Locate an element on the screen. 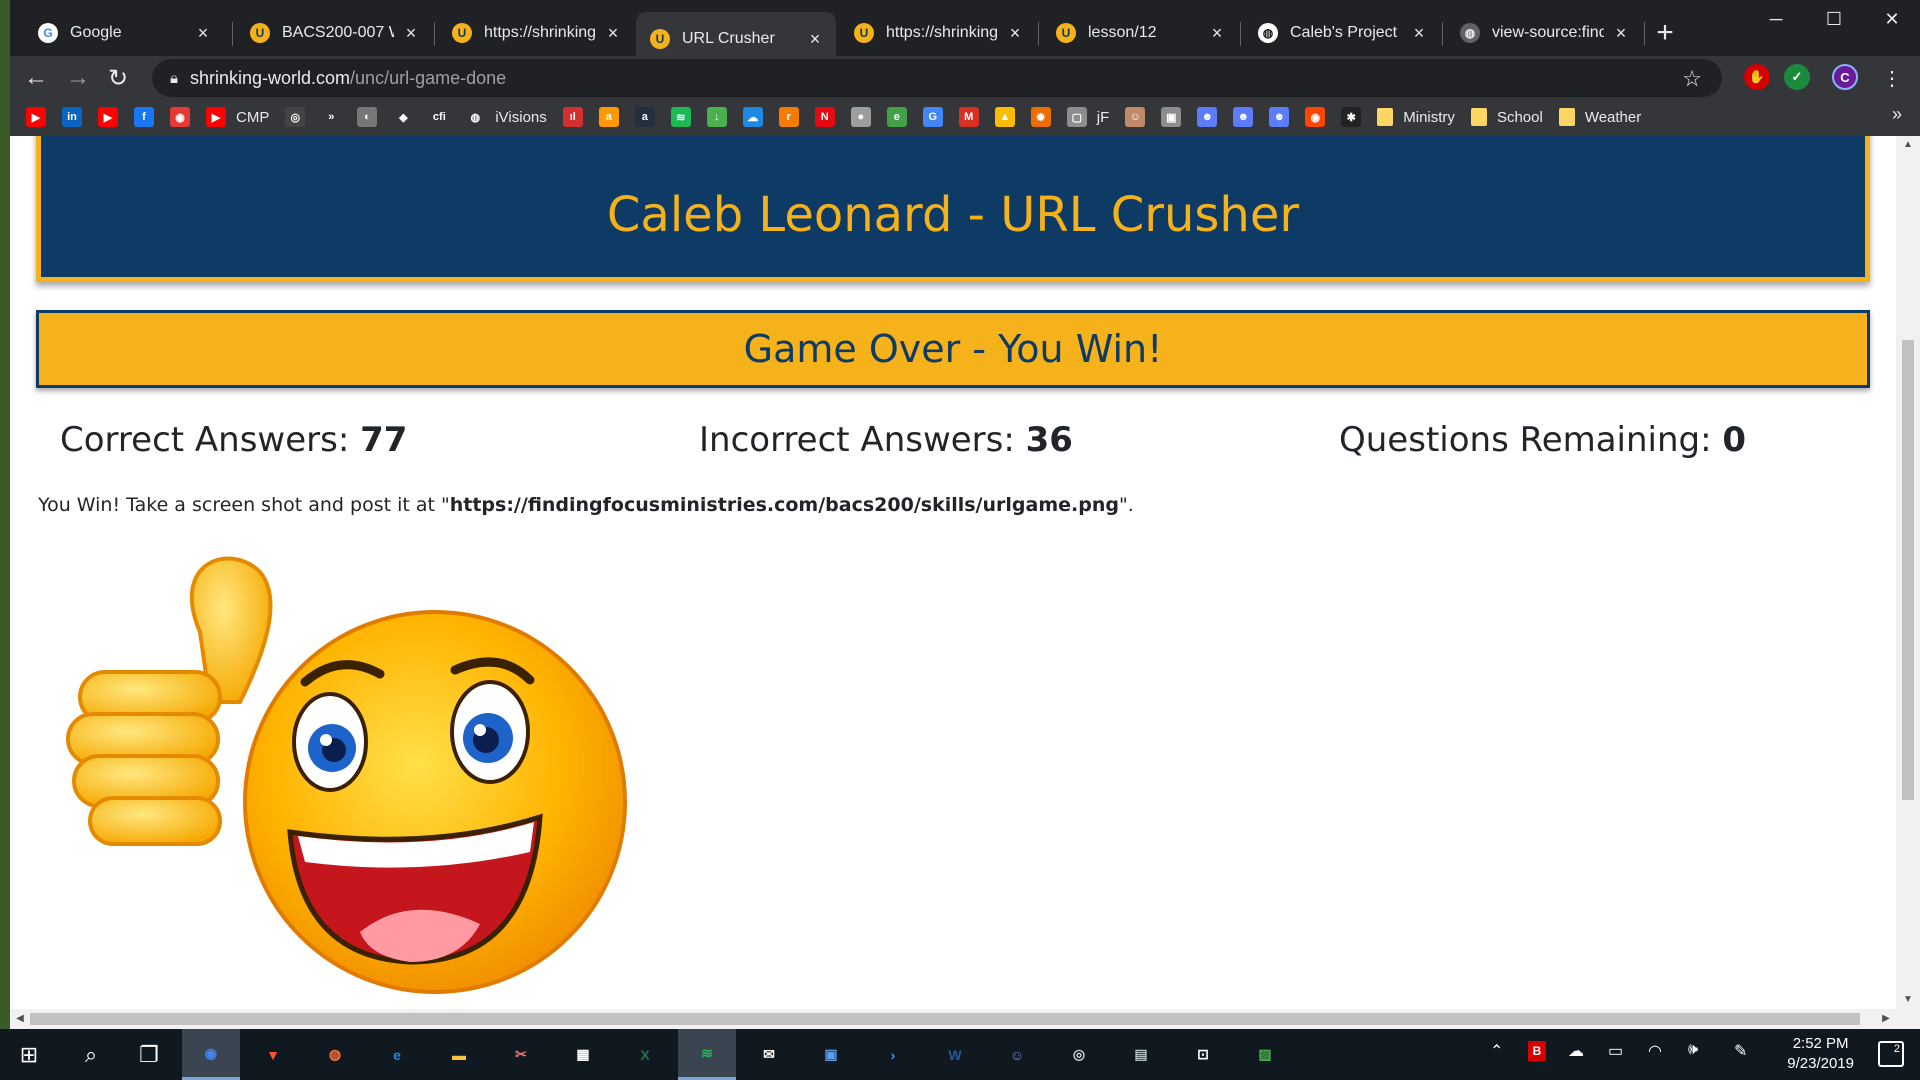  edge-icon: e is located at coordinates (397, 1054).